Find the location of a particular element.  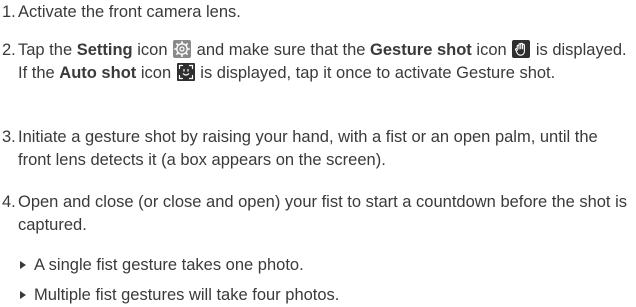

setting-label: Setting is located at coordinates (104, 50).